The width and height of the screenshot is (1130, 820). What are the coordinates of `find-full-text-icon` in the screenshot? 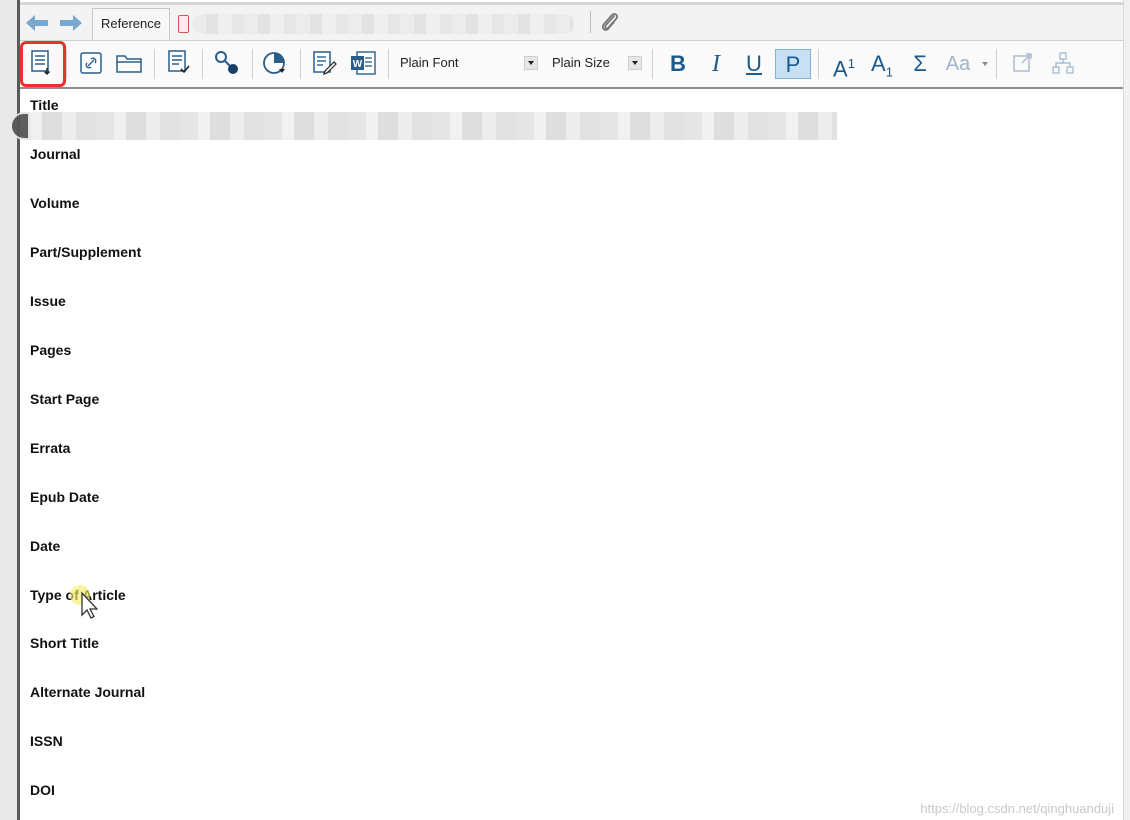 It's located at (227, 63).